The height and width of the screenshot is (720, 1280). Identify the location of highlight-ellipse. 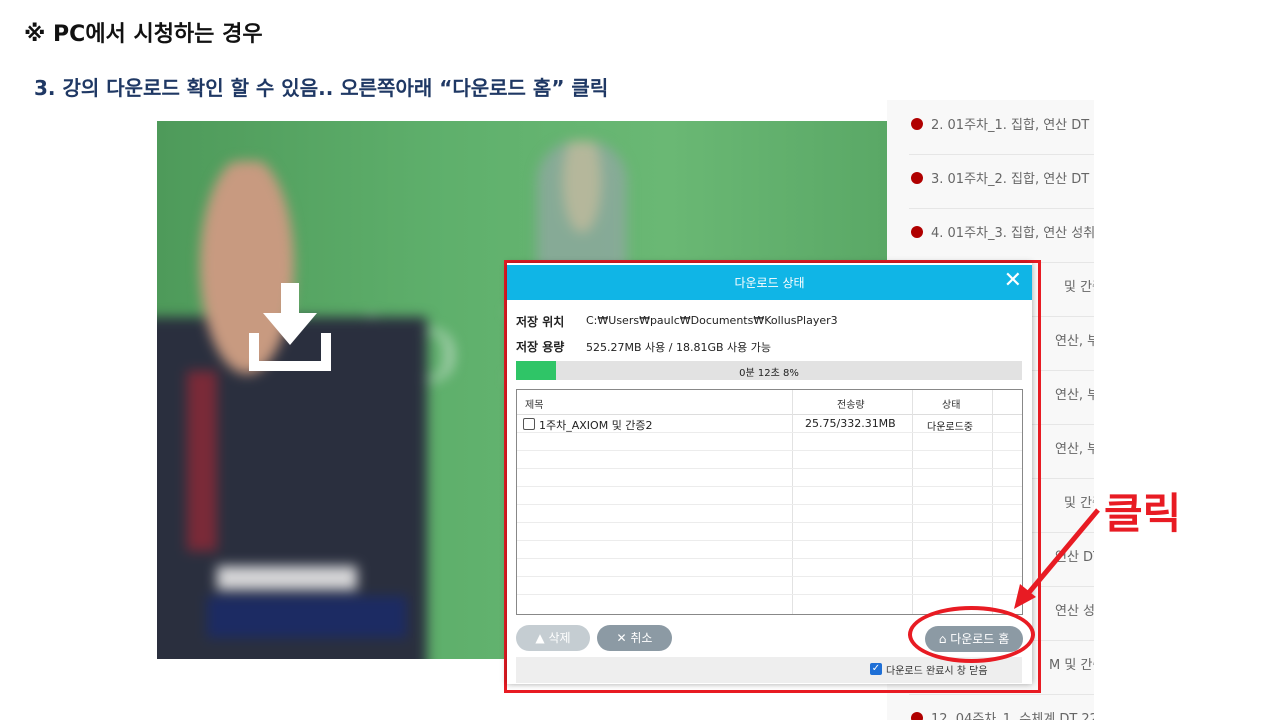
(971, 634).